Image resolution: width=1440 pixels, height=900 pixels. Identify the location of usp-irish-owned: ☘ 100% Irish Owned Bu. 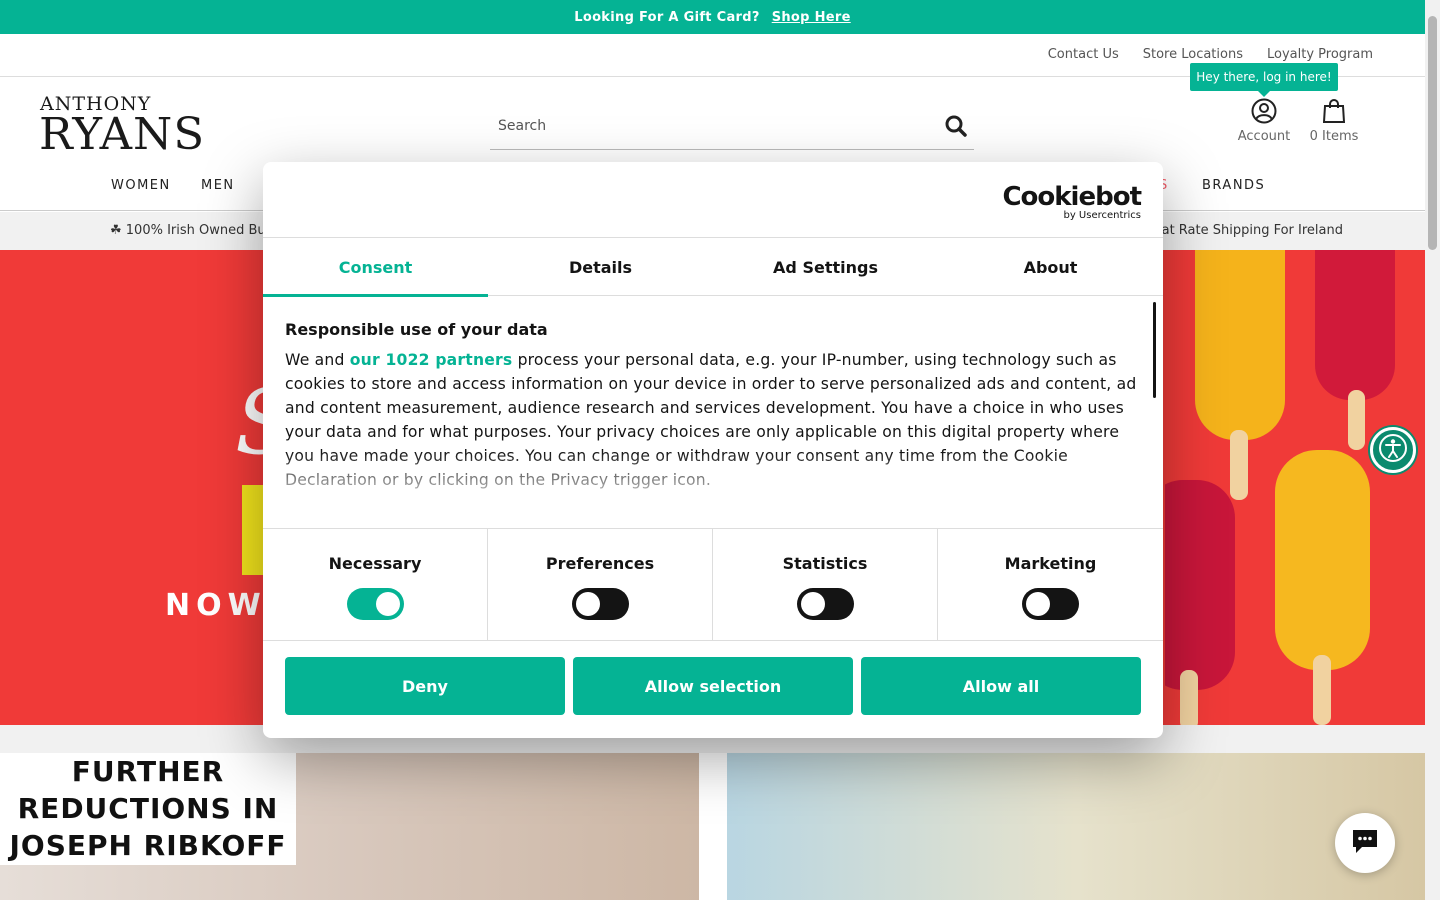
(188, 230).